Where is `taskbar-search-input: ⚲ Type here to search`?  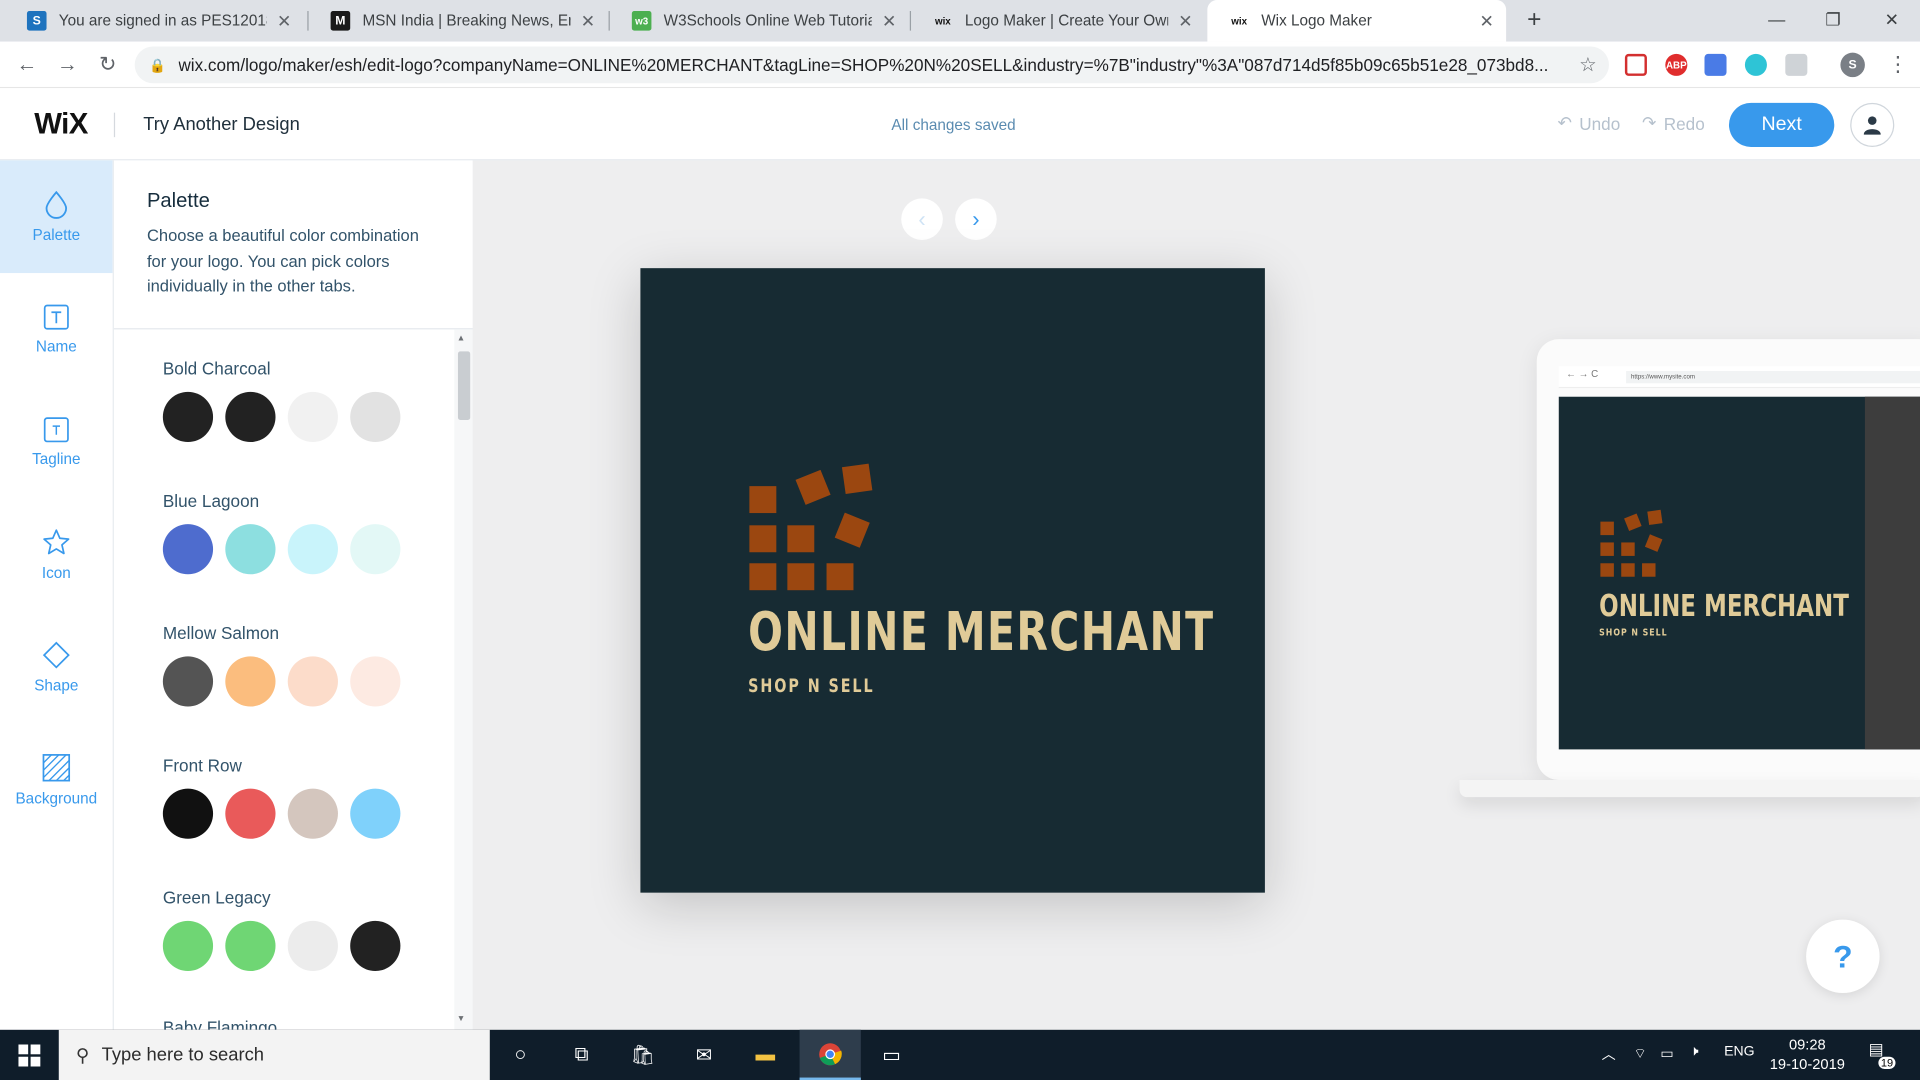
taskbar-search-input: ⚲ Type here to search is located at coordinates (274, 1054).